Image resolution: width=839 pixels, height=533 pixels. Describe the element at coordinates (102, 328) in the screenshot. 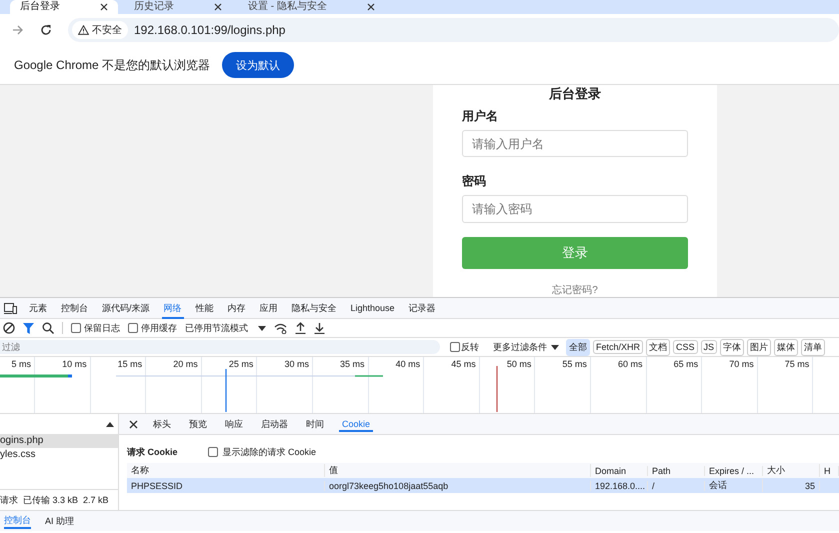

I see `checkbox-label: 保留日志` at that location.